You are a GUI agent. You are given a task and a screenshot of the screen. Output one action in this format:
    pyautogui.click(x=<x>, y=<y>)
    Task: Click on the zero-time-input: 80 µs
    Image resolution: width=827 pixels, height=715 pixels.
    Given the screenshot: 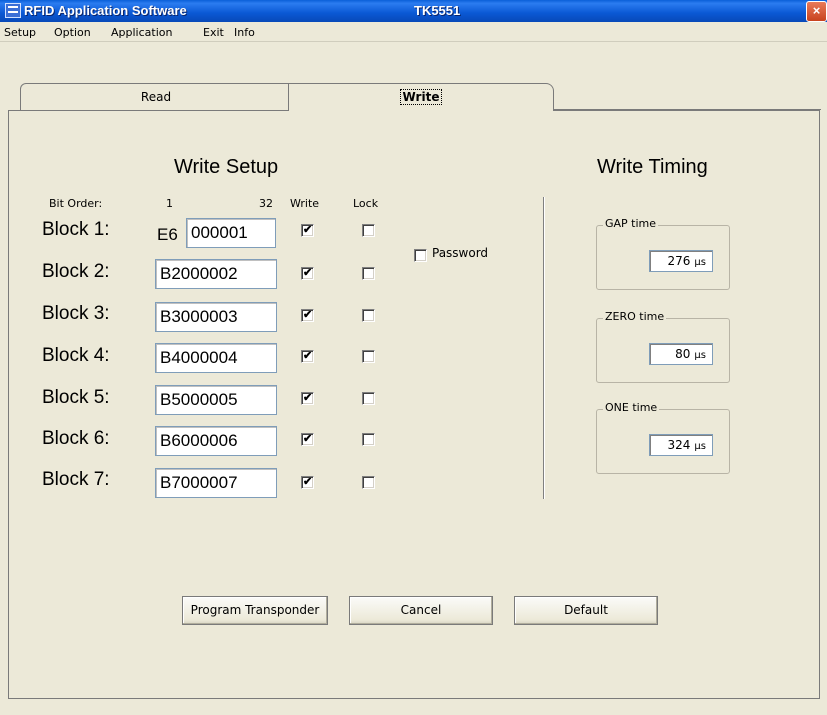 What is the action you would take?
    pyautogui.click(x=681, y=354)
    